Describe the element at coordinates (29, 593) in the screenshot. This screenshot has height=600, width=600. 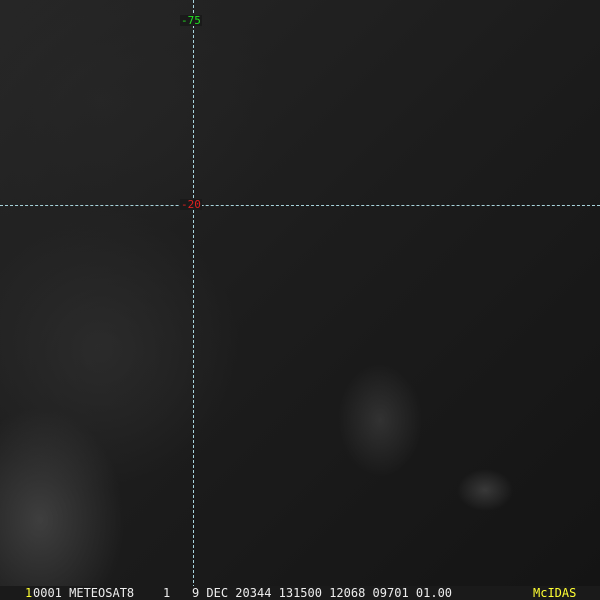
I see `frame-number: 1` at that location.